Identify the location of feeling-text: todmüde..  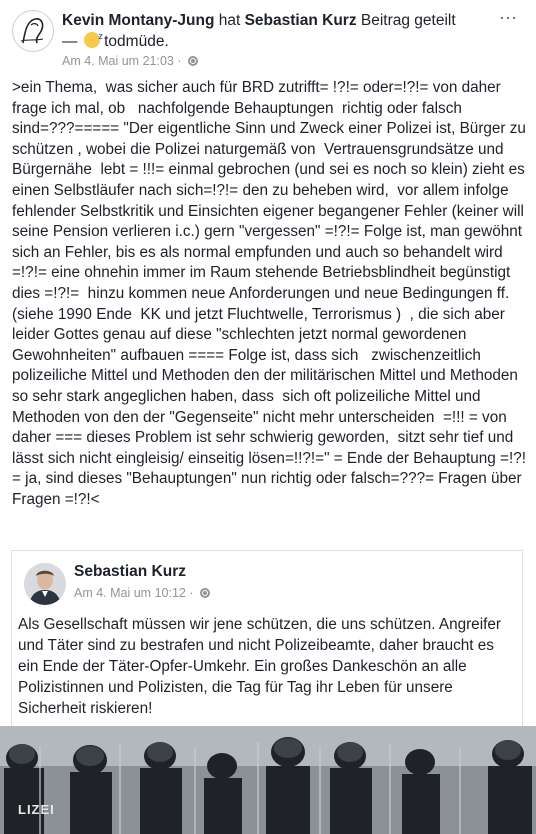
(134, 41).